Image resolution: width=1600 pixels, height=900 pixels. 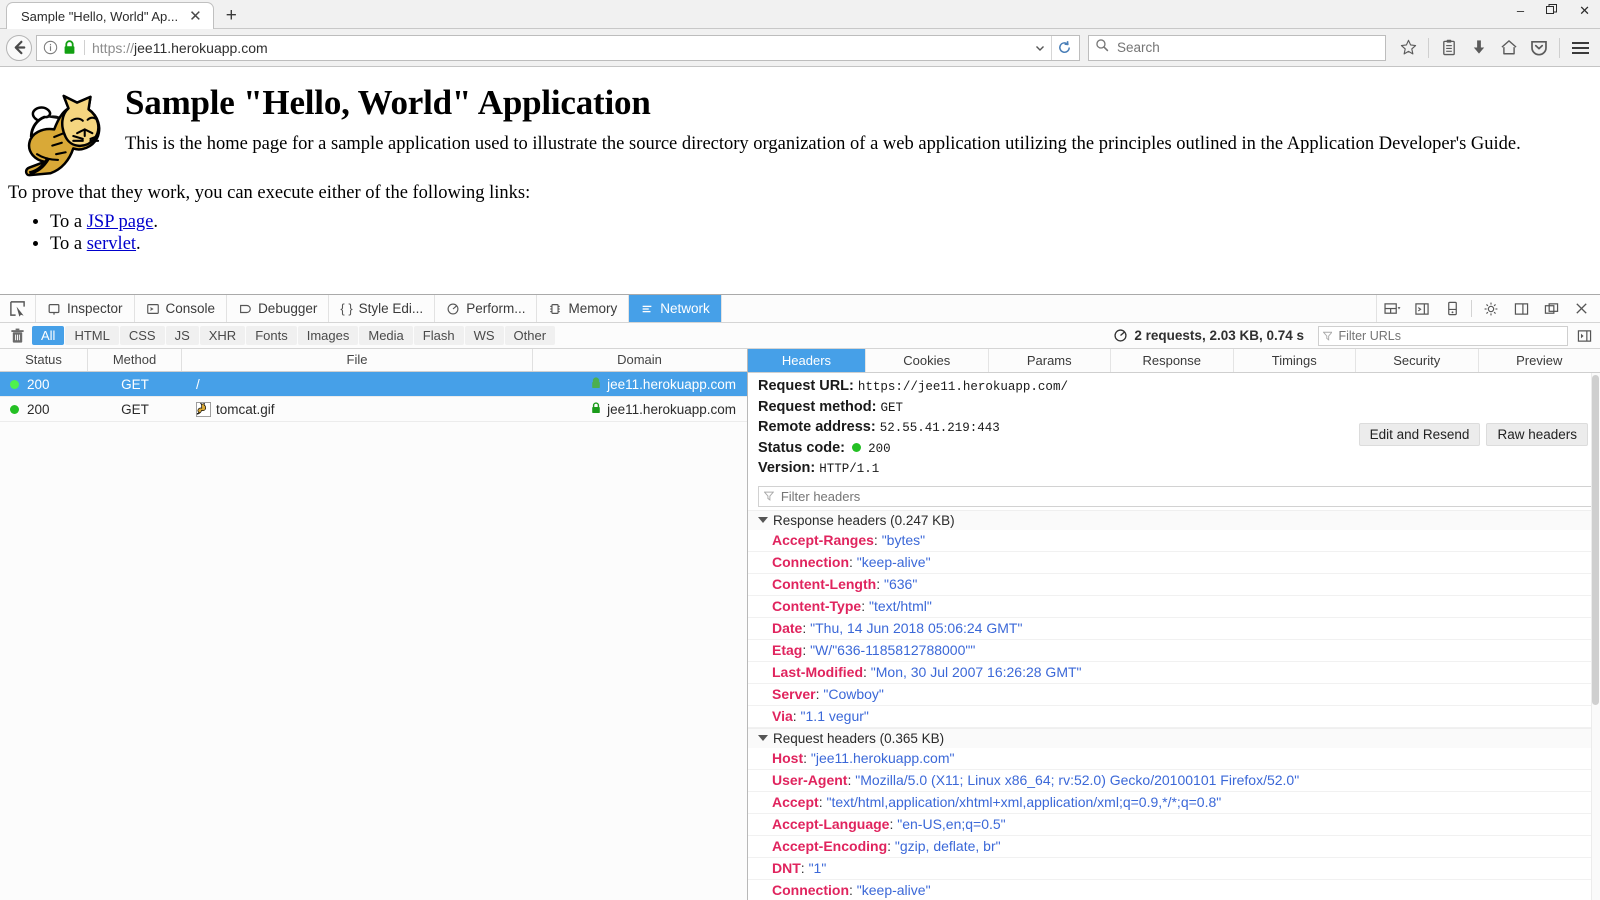 I want to click on toggle-details-pane-icon, so click(x=1584, y=336).